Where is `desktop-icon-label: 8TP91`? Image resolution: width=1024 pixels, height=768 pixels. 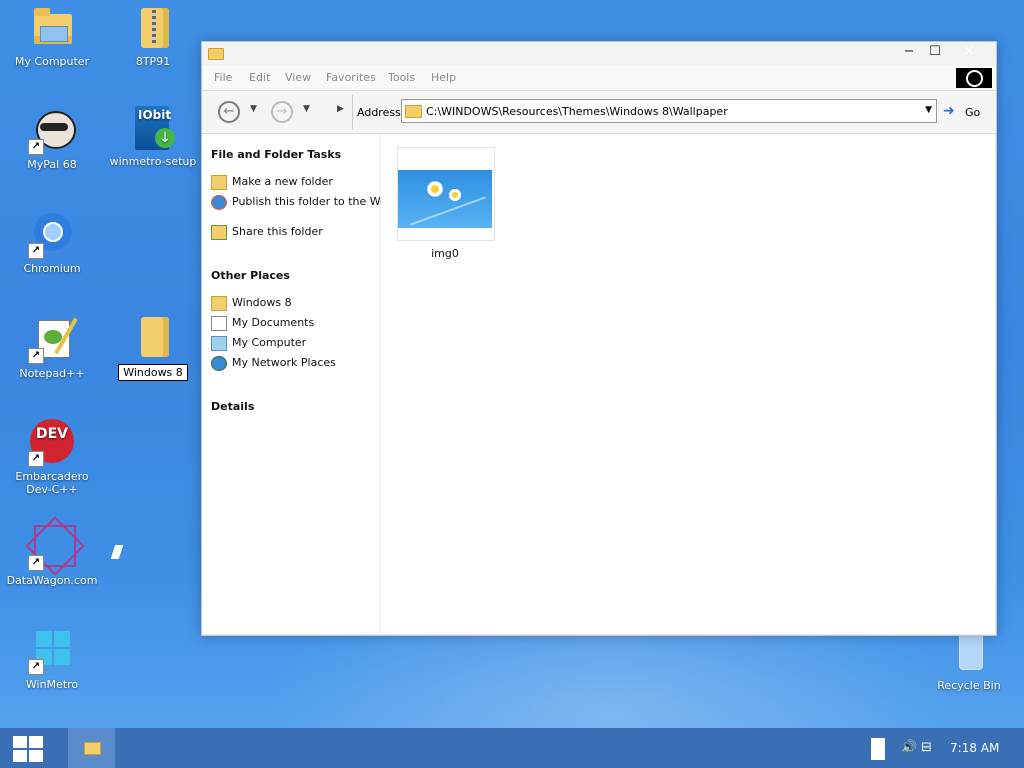 desktop-icon-label: 8TP91 is located at coordinates (153, 61).